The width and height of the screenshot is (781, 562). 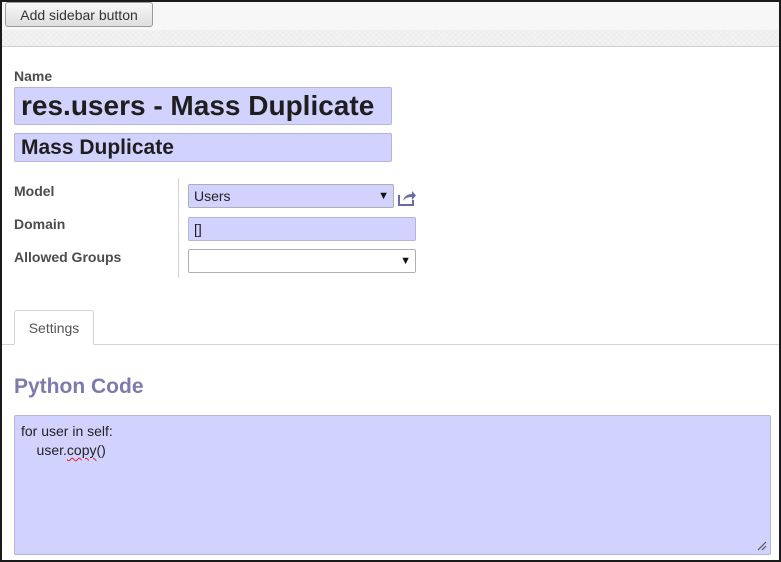 I want to click on resize-grip-icon, so click(x=761, y=545).